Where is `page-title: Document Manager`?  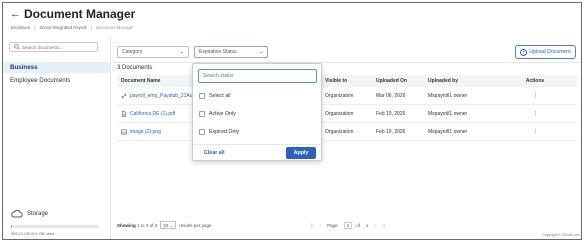
page-title: Document Manager is located at coordinates (80, 14).